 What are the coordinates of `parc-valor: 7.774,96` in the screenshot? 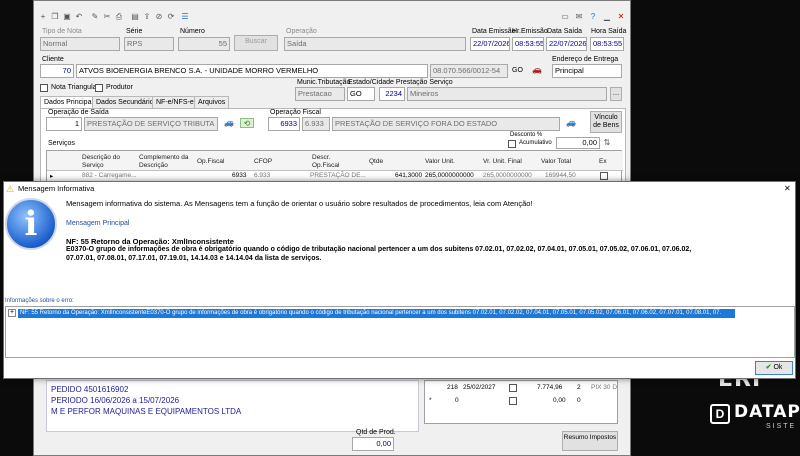 It's located at (550, 387).